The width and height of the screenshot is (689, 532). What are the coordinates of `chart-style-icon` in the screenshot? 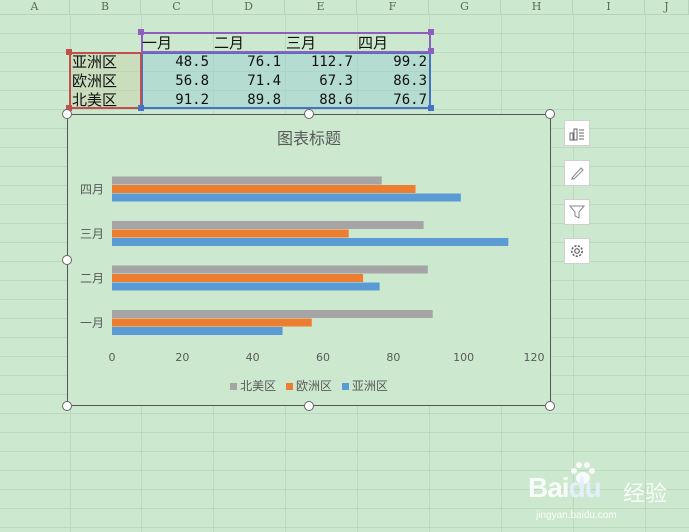 It's located at (577, 173).